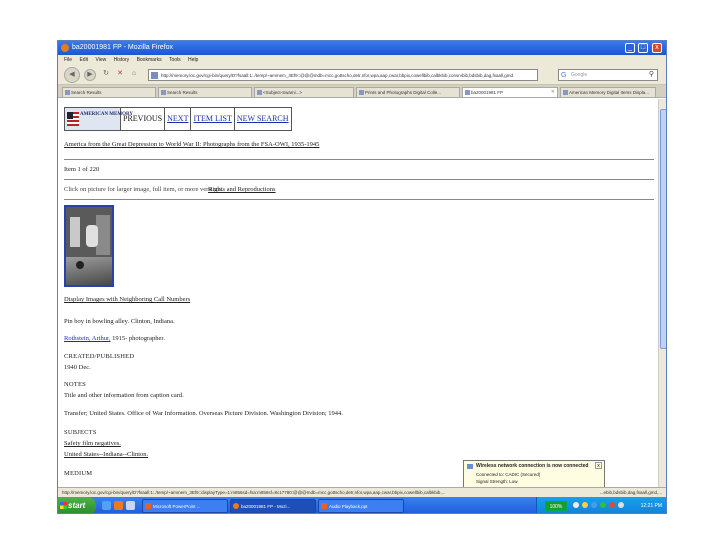 This screenshot has height=540, width=720. I want to click on created-value: 1940 Dec., so click(77, 367).